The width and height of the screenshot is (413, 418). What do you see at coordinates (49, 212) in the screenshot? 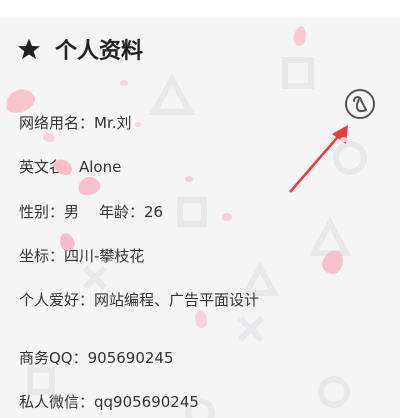
I see `gender-value: 性别：男` at bounding box center [49, 212].